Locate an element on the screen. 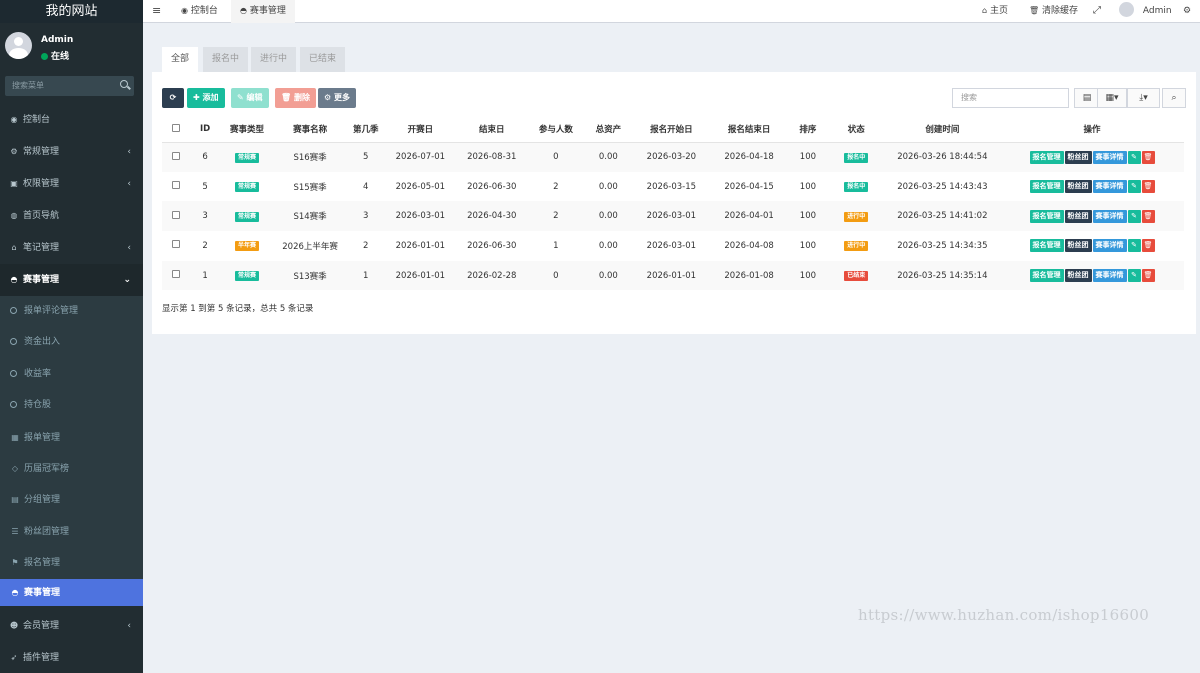  sidebar-item-bottom_menu0: ☻ 会员管理 ‹ is located at coordinates (71, 626).